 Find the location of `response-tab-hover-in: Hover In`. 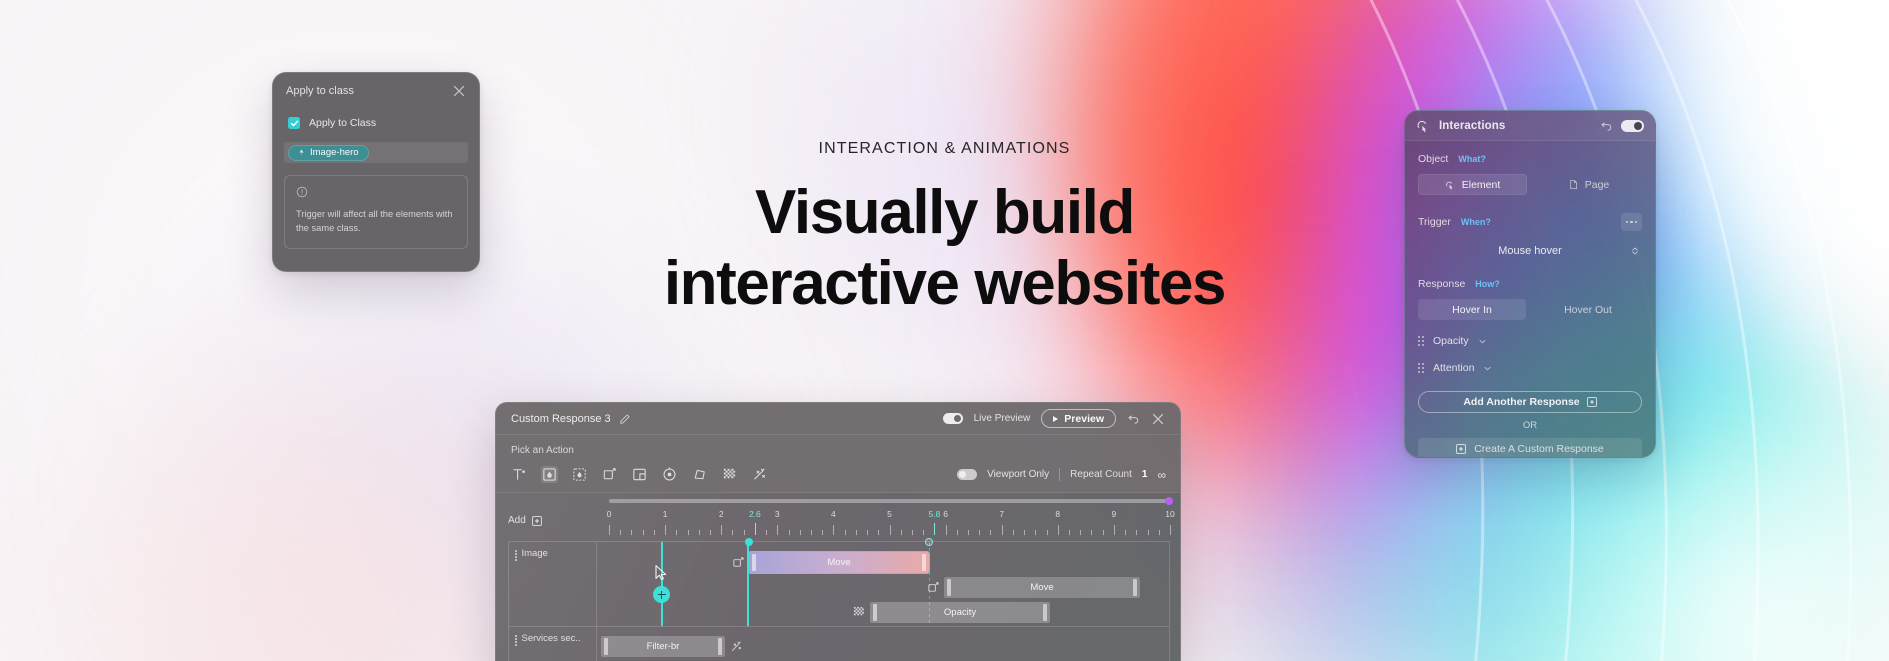

response-tab-hover-in: Hover In is located at coordinates (1472, 309).